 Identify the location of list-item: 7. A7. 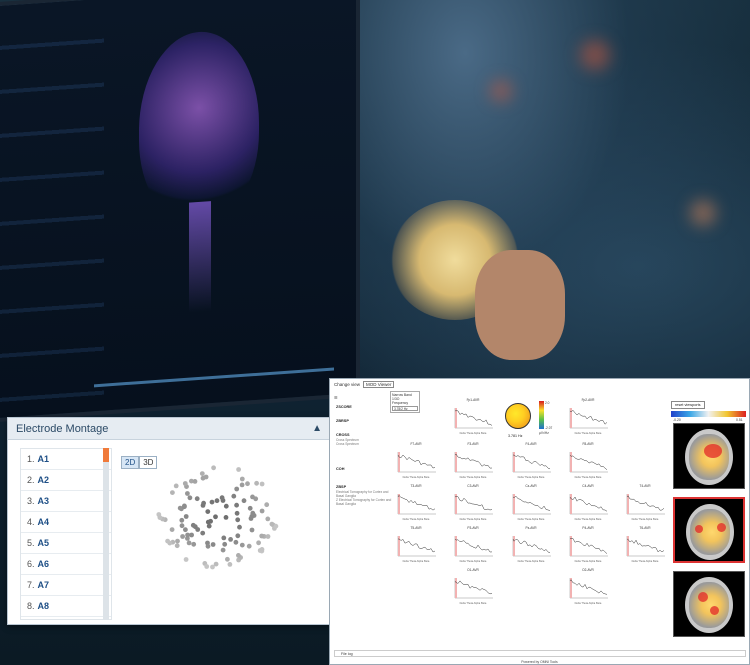
(66, 585).